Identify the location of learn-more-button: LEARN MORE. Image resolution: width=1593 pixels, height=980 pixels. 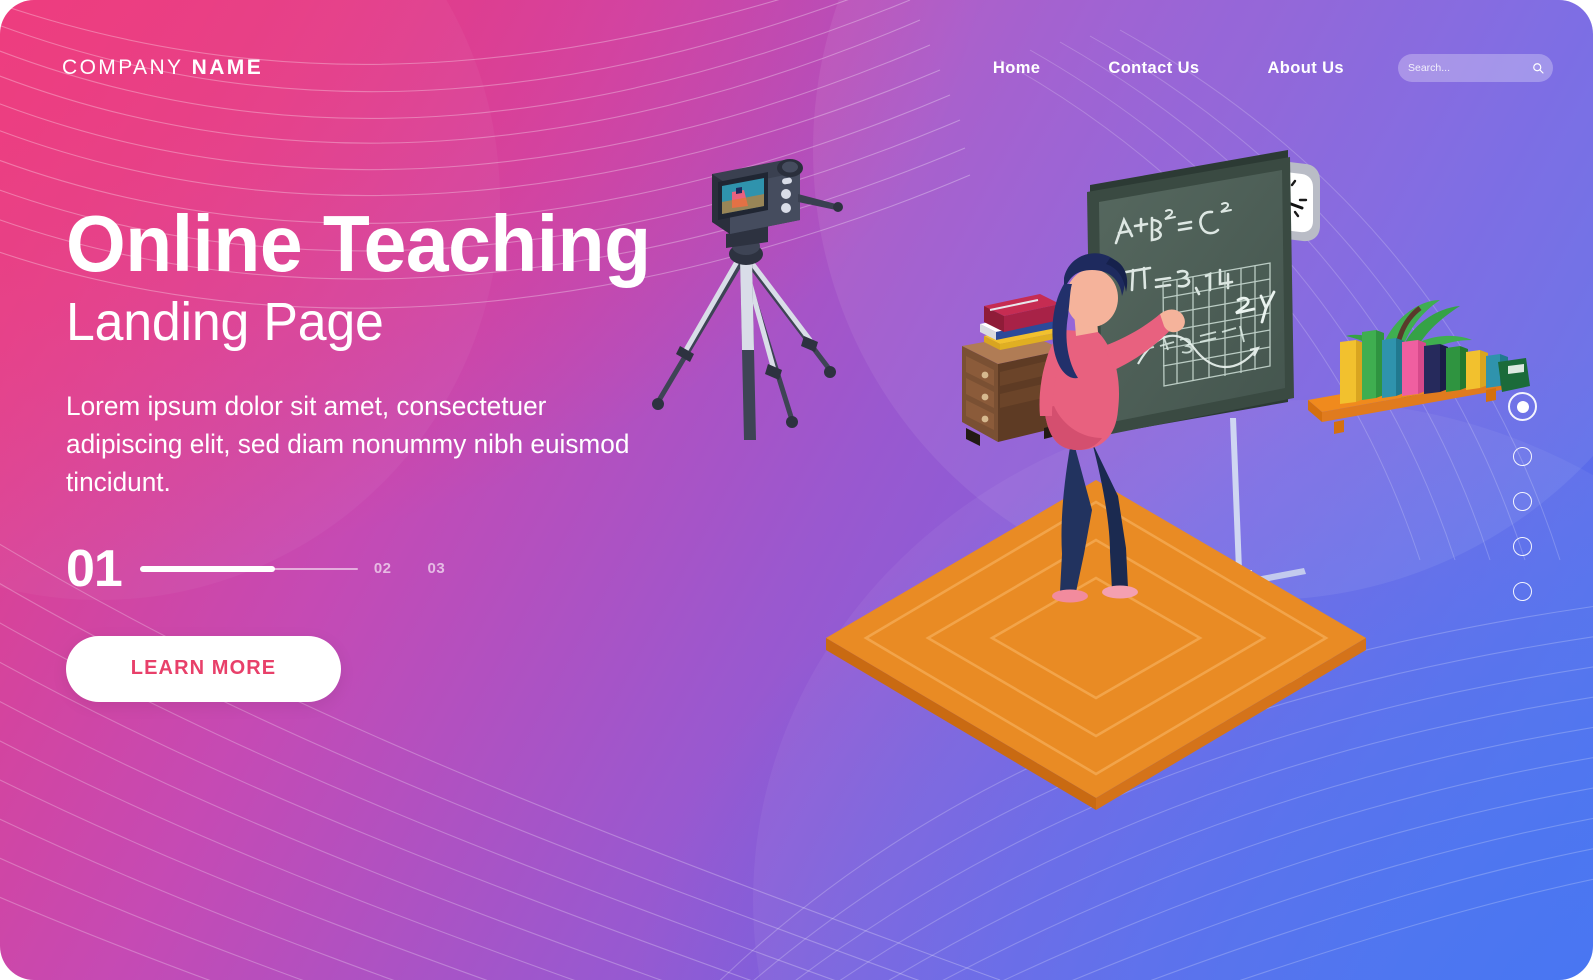
(203, 668).